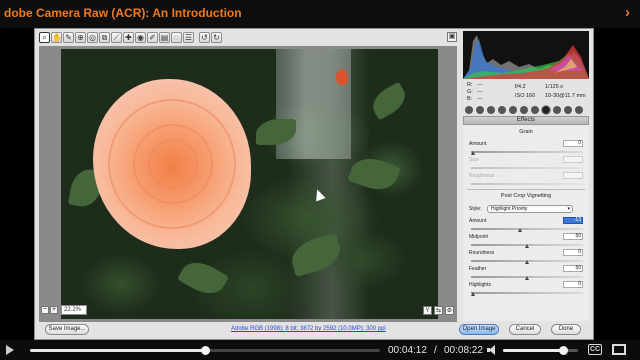 This screenshot has width=640, height=360. What do you see at coordinates (45, 310) in the screenshot?
I see `zoom-out-icon: −` at bounding box center [45, 310].